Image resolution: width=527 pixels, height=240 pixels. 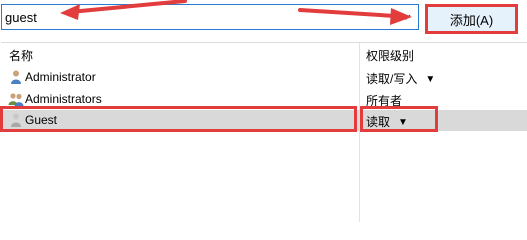 What do you see at coordinates (264, 99) in the screenshot?
I see `list-item: Administrators 所有者` at bounding box center [264, 99].